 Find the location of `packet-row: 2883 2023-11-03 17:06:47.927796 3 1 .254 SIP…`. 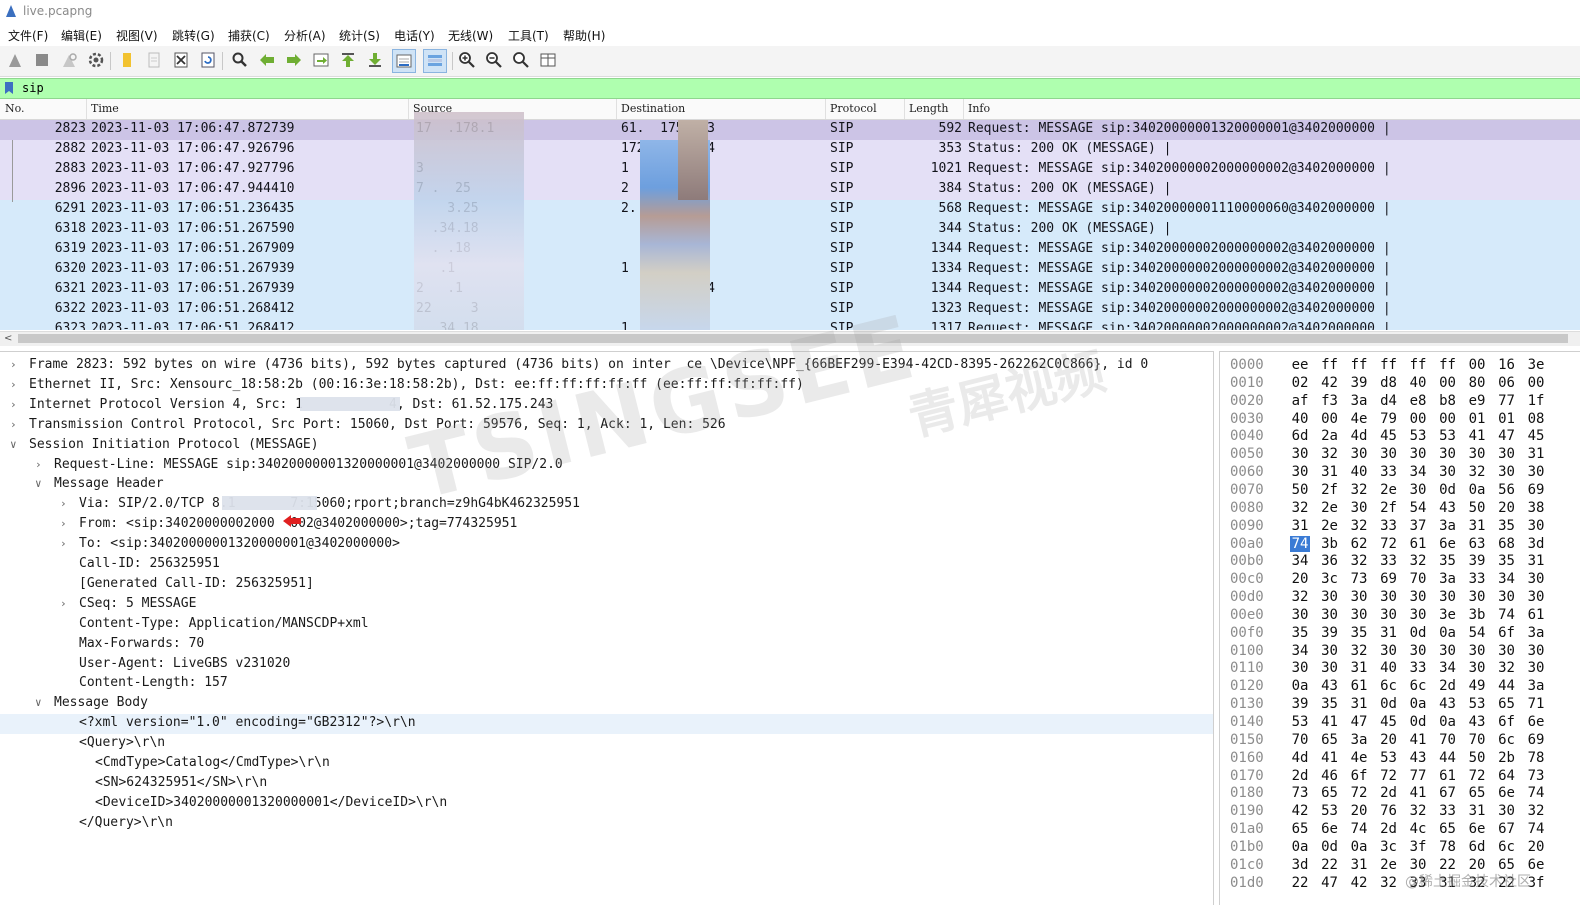

packet-row: 2883 2023-11-03 17:06:47.927796 3 1 .254 SIP… is located at coordinates (790, 170).